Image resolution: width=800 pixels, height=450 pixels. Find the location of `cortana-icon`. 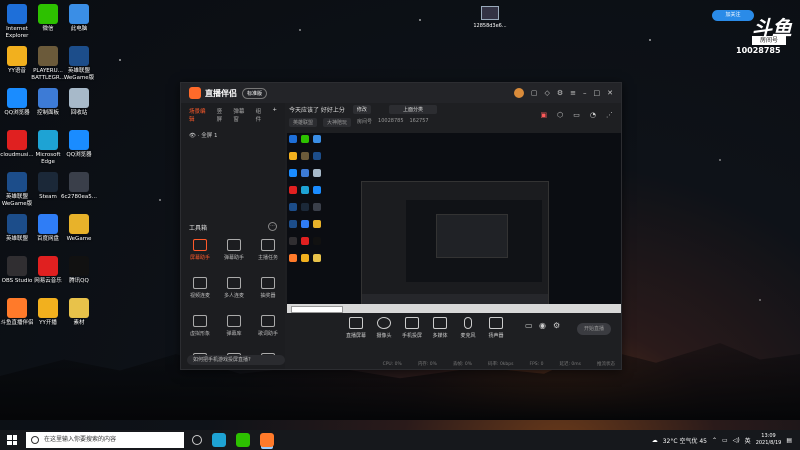

cortana-icon is located at coordinates (197, 440).